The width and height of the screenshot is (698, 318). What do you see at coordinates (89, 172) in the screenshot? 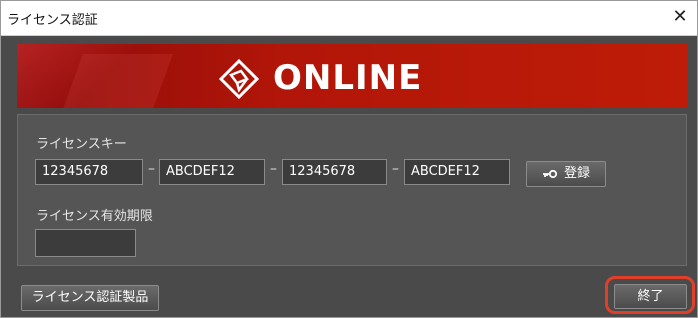
I see `license-key-field-1: 12345678` at bounding box center [89, 172].